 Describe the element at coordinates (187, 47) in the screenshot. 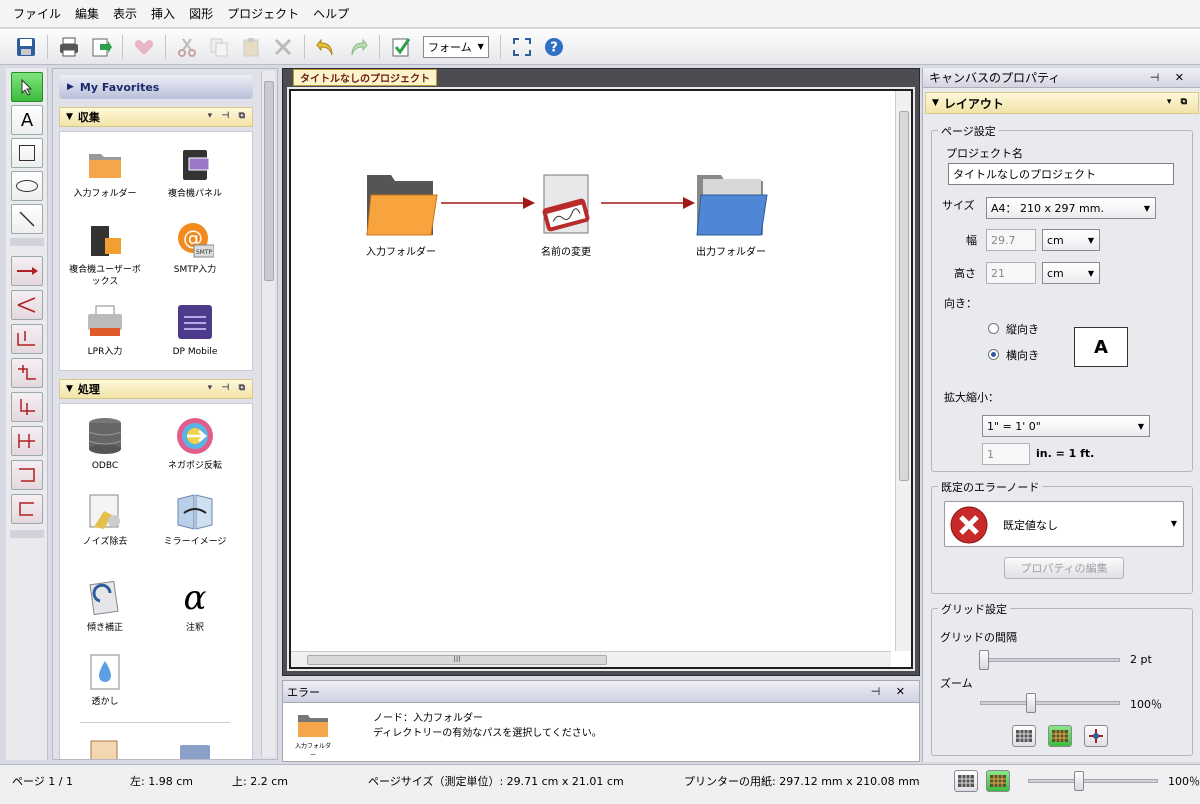

I see `cut-icon` at that location.